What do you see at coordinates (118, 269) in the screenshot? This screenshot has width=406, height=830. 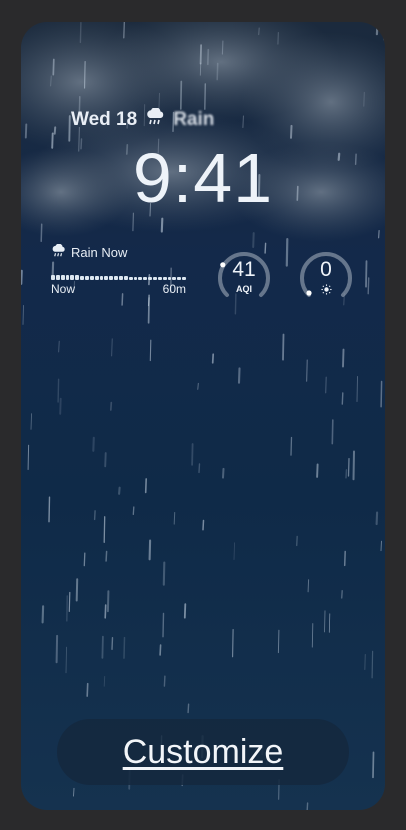 I see `rain-now-widget: Rain Now Now 60m` at bounding box center [118, 269].